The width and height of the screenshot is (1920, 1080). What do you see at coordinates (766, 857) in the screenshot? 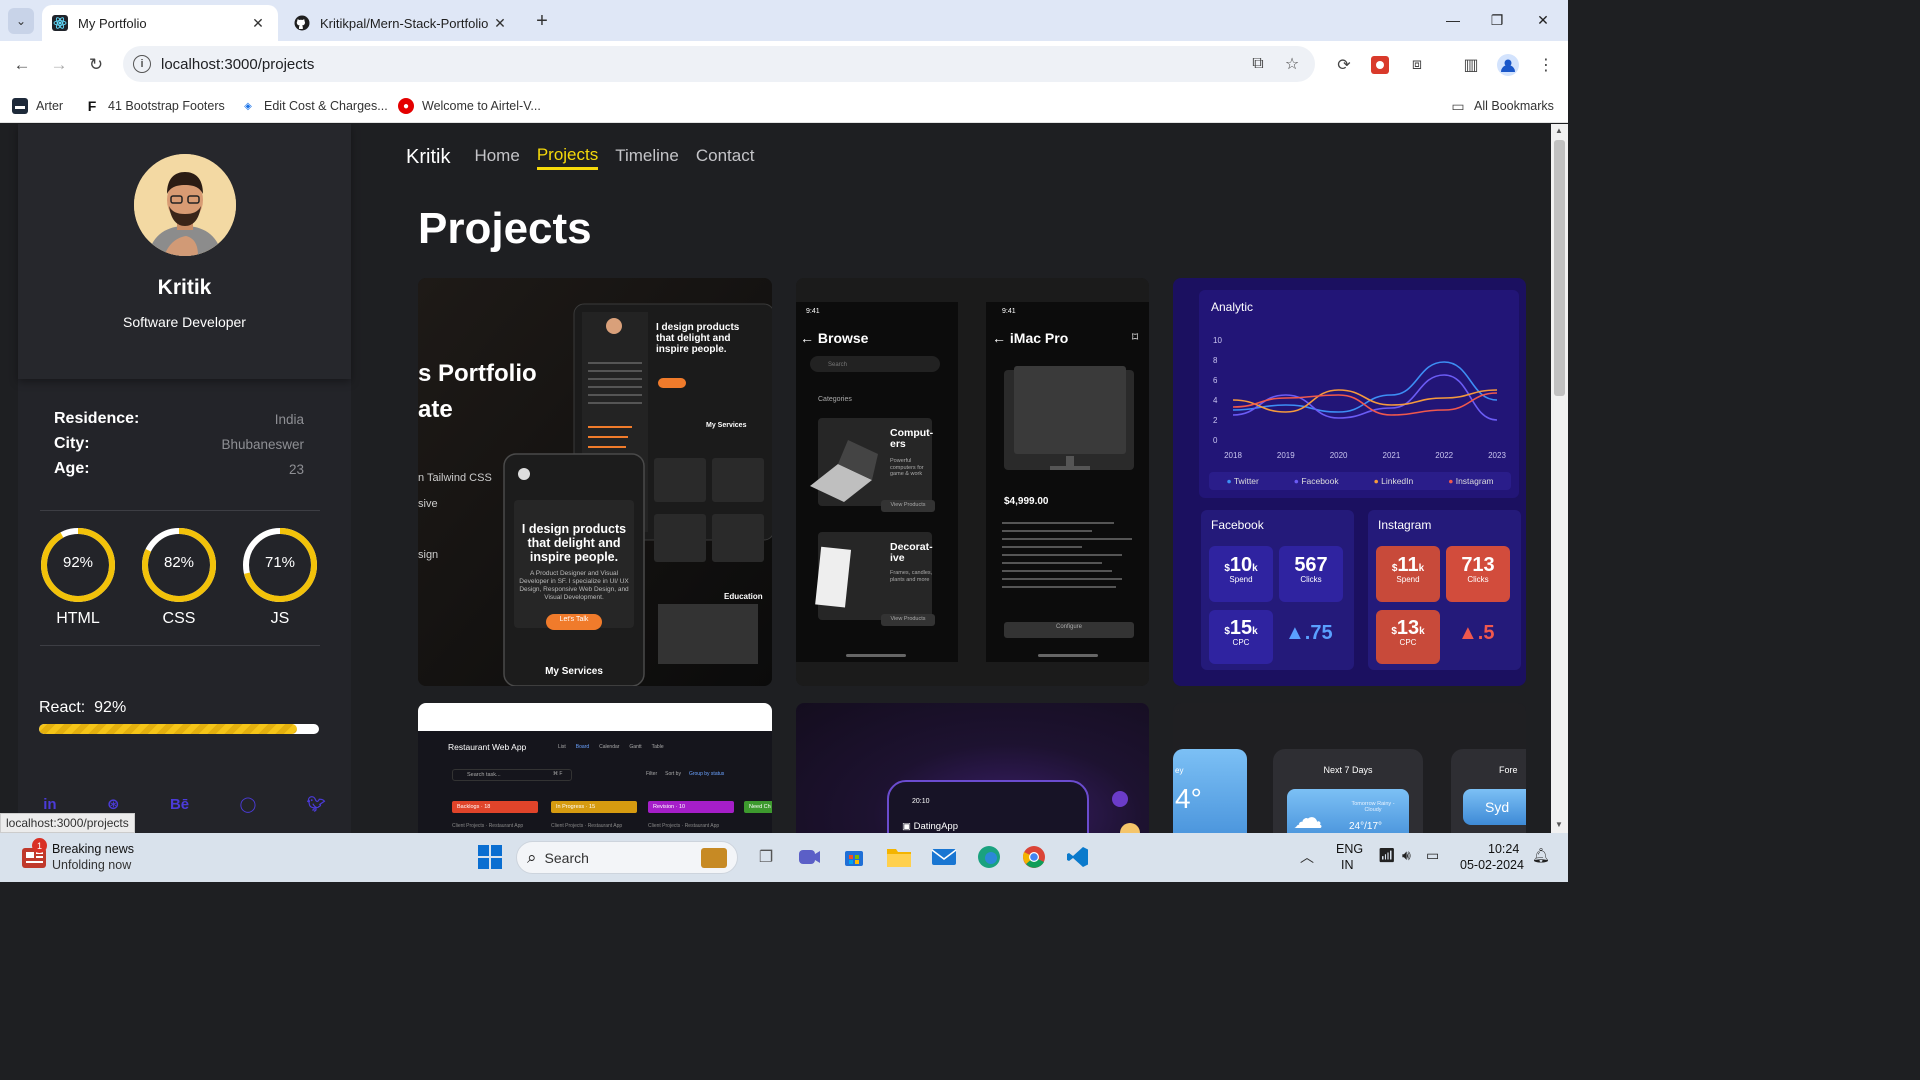
I see `task-view-icon: ❐` at bounding box center [766, 857].